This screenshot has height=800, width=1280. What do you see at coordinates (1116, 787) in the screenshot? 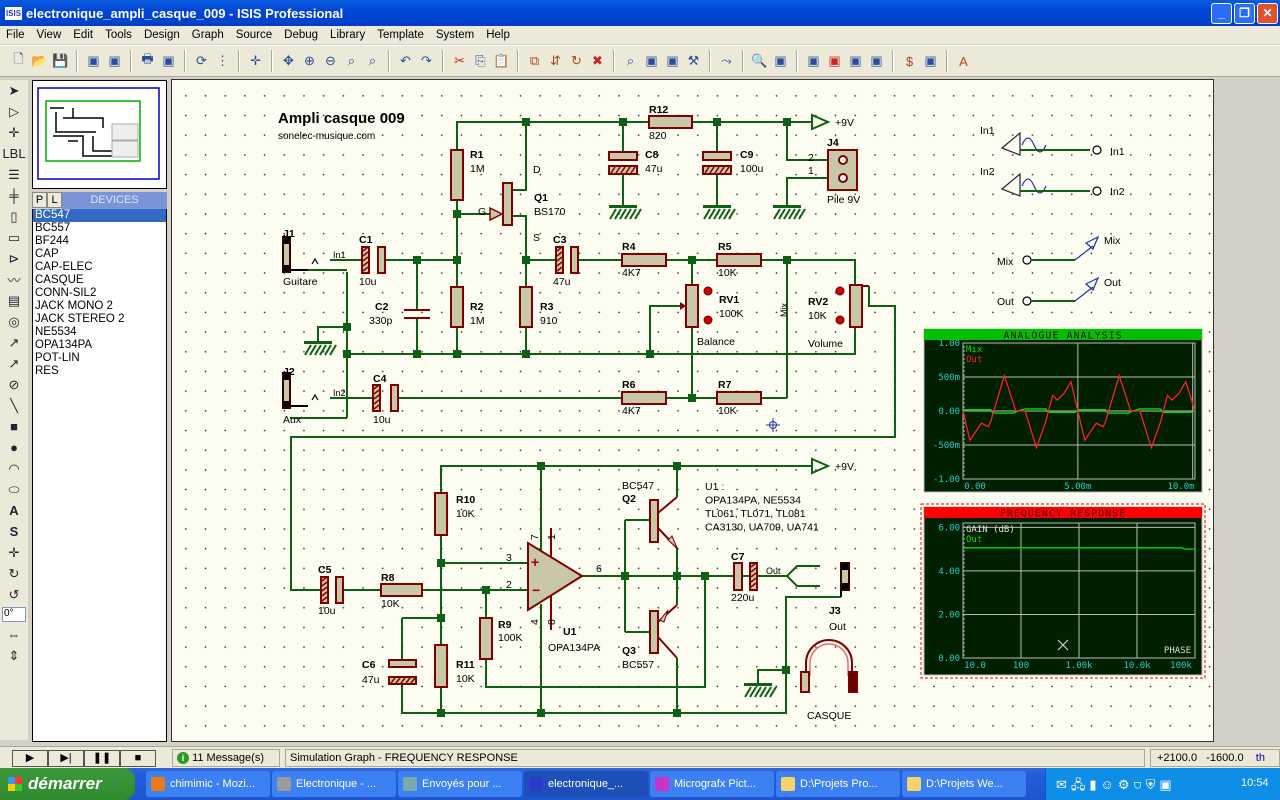
I see `tray-icons: ✉🖧▮☺⚙⛉⛨▣` at bounding box center [1116, 787].